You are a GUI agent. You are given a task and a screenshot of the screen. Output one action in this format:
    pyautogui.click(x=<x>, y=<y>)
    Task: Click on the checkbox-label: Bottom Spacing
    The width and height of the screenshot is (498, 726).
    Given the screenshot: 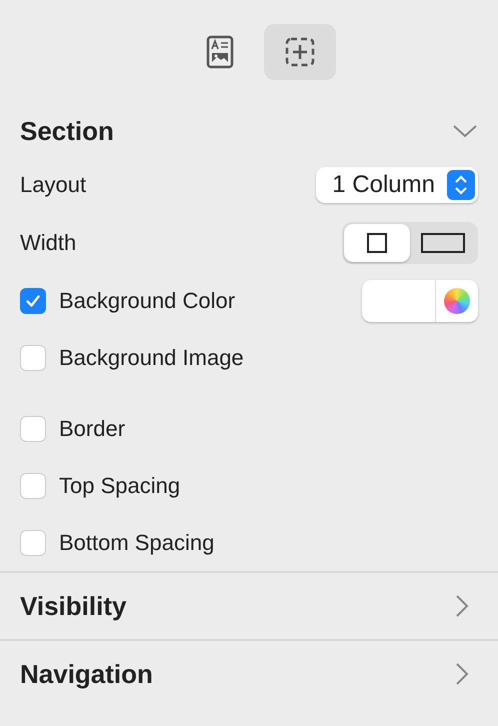 What is the action you would take?
    pyautogui.click(x=136, y=543)
    